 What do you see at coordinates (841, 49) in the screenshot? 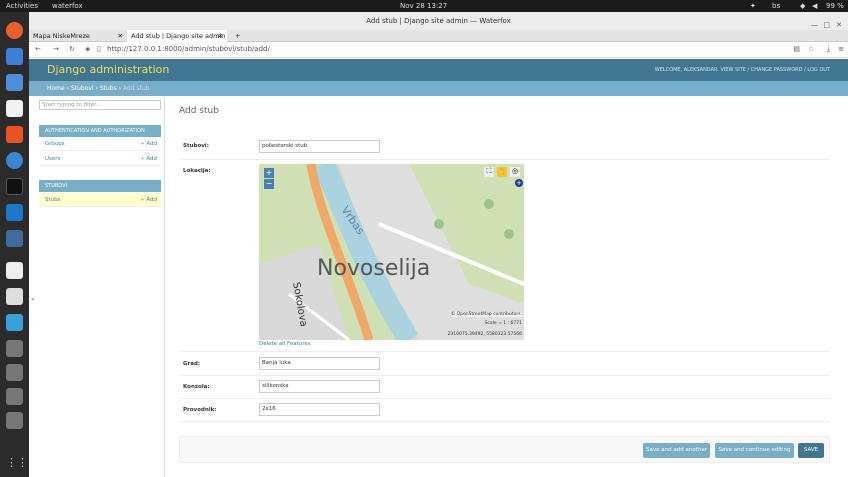
I see `menu-icon: ≡` at bounding box center [841, 49].